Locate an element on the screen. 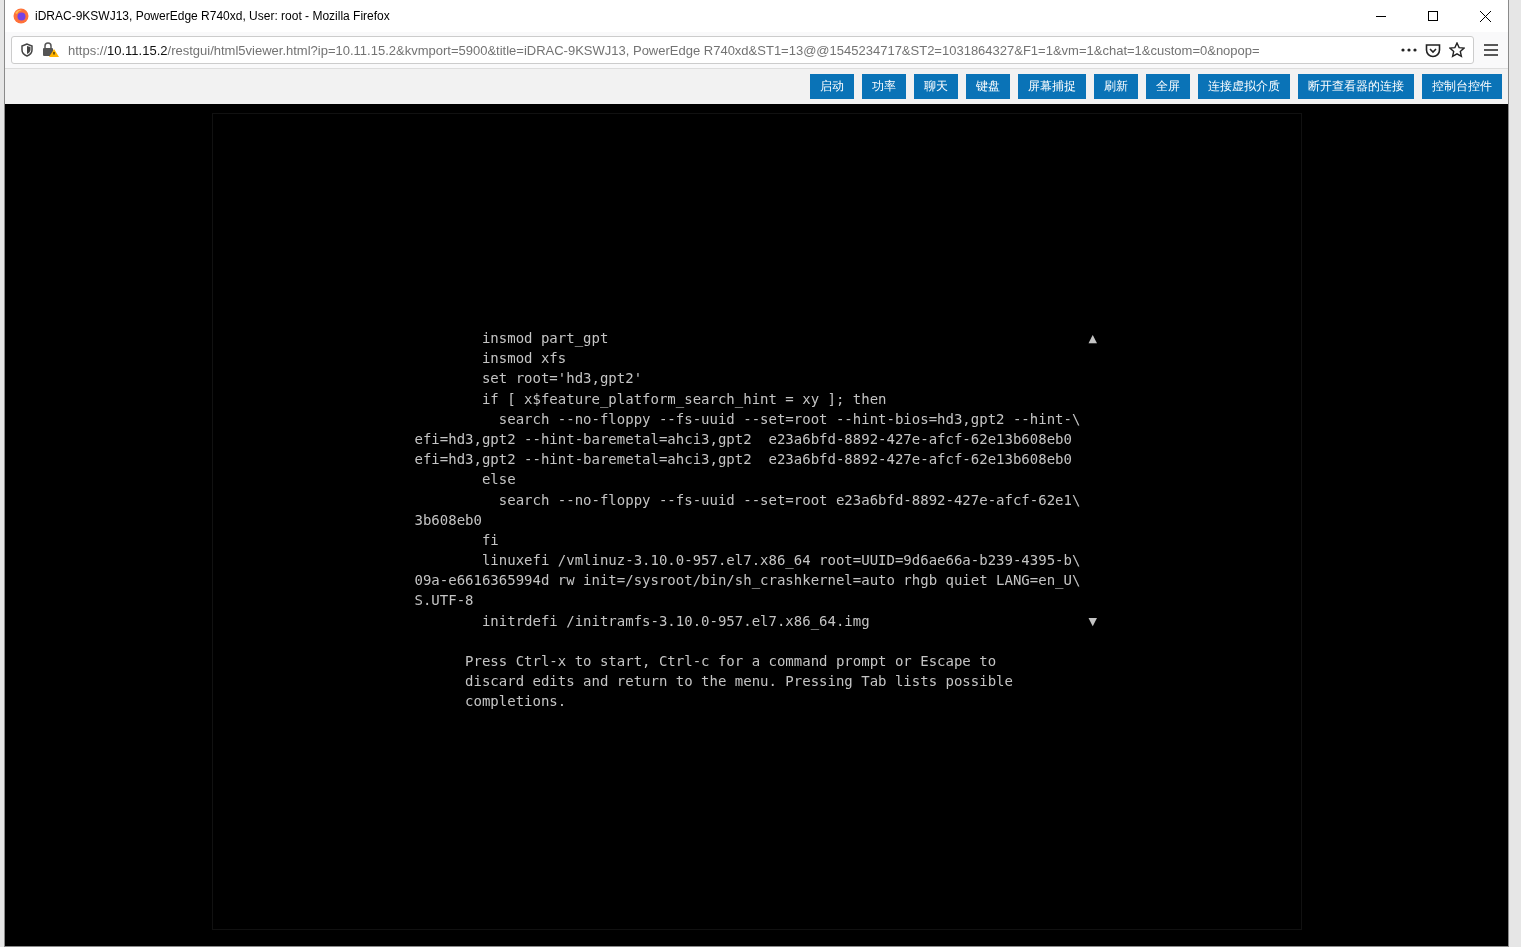  browser-logo-icon is located at coordinates (21, 16).